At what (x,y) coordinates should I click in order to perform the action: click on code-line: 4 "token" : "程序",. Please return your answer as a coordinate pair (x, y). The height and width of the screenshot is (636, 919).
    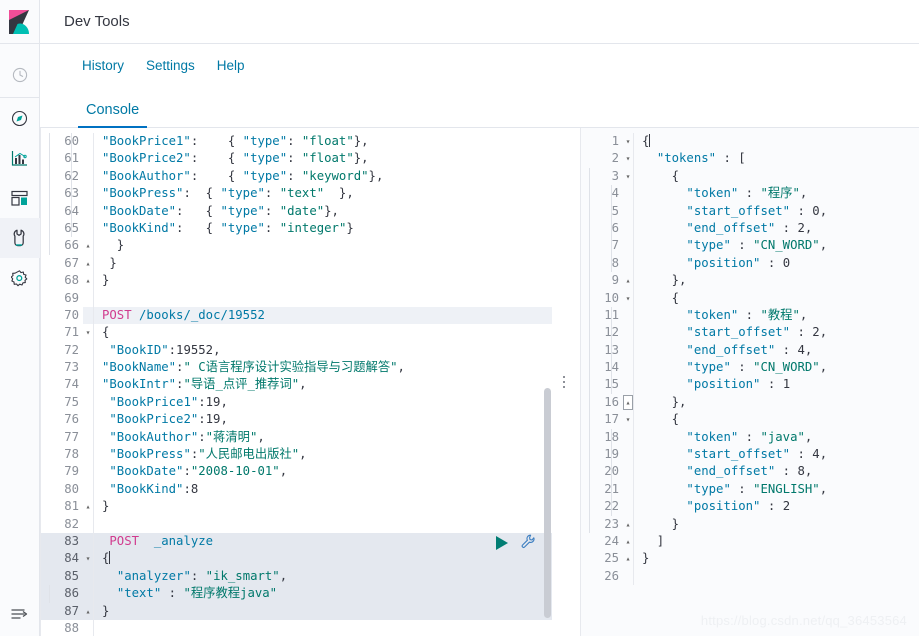
    Looking at the image, I should click on (750, 194).